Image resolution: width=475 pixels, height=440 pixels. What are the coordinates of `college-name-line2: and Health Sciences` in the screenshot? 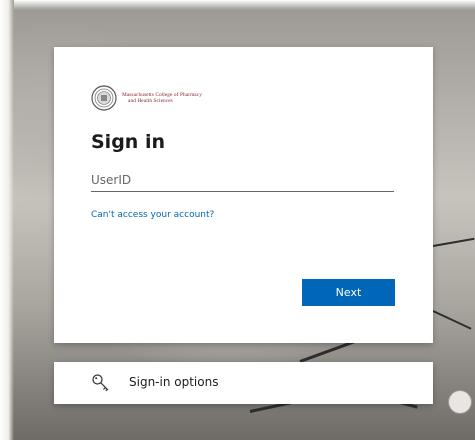 It's located at (150, 101).